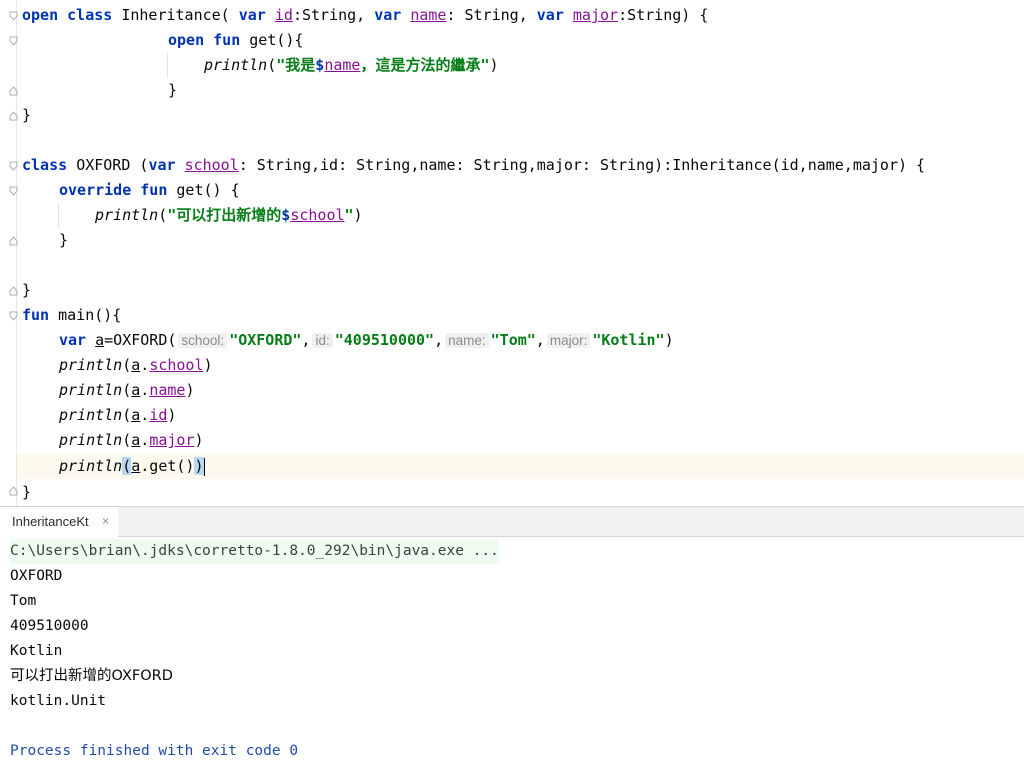 The image size is (1024, 783). What do you see at coordinates (167, 466) in the screenshot?
I see `code-text: .get()` at bounding box center [167, 466].